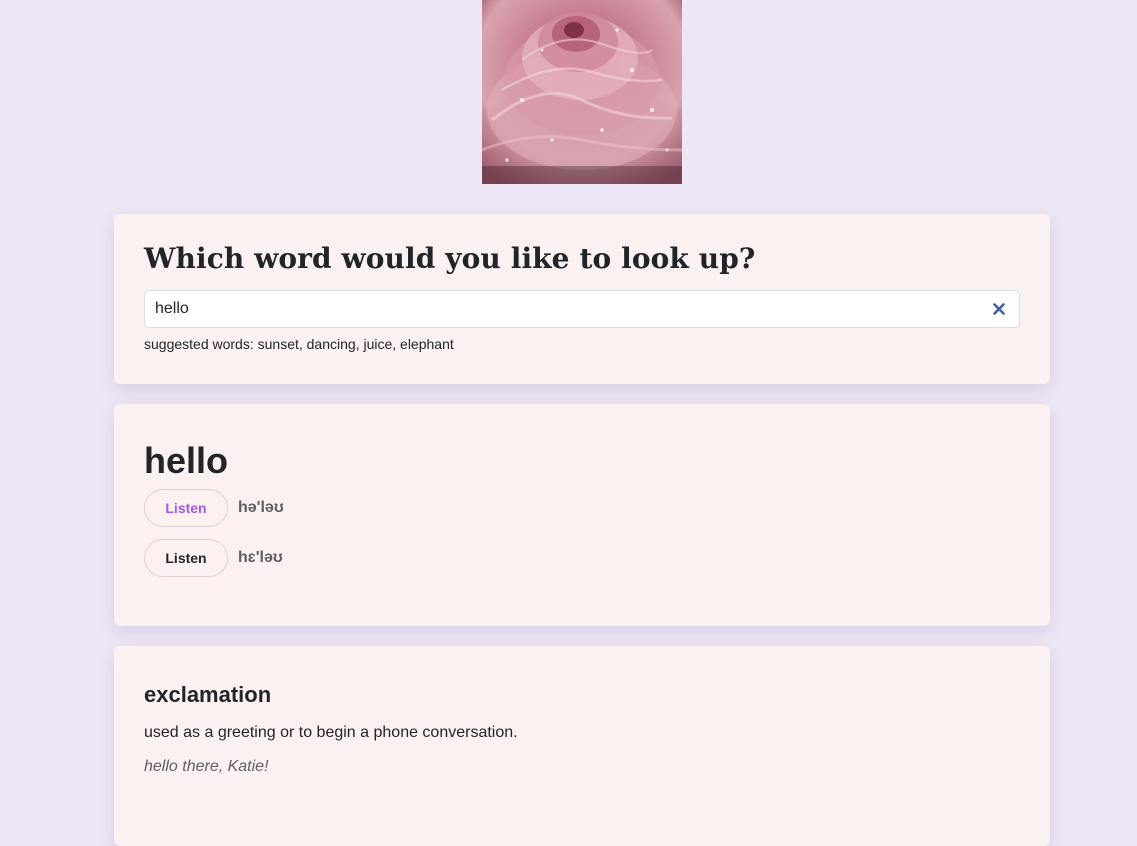 The image size is (1137, 846). I want to click on phonetic-row: Listen hə'ləʊ, so click(214, 508).